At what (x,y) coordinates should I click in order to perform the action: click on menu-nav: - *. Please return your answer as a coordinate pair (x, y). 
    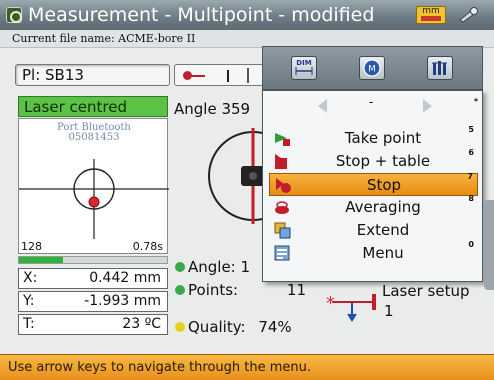
    Looking at the image, I should click on (373, 104).